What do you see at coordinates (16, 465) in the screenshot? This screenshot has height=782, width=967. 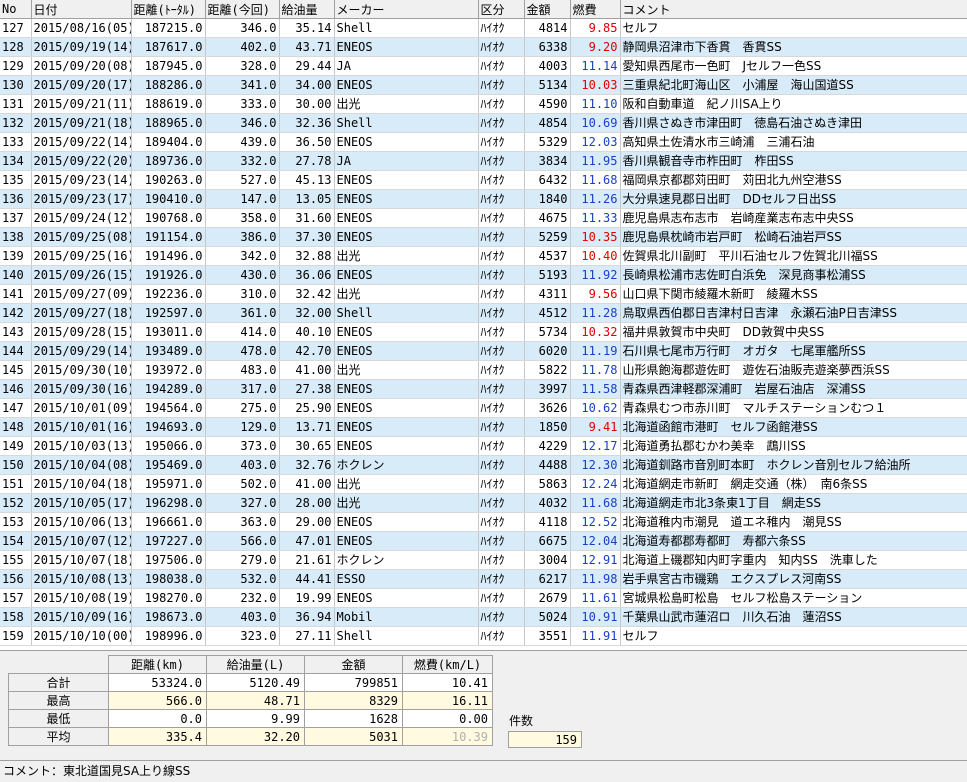 I see `cell-no: 150` at bounding box center [16, 465].